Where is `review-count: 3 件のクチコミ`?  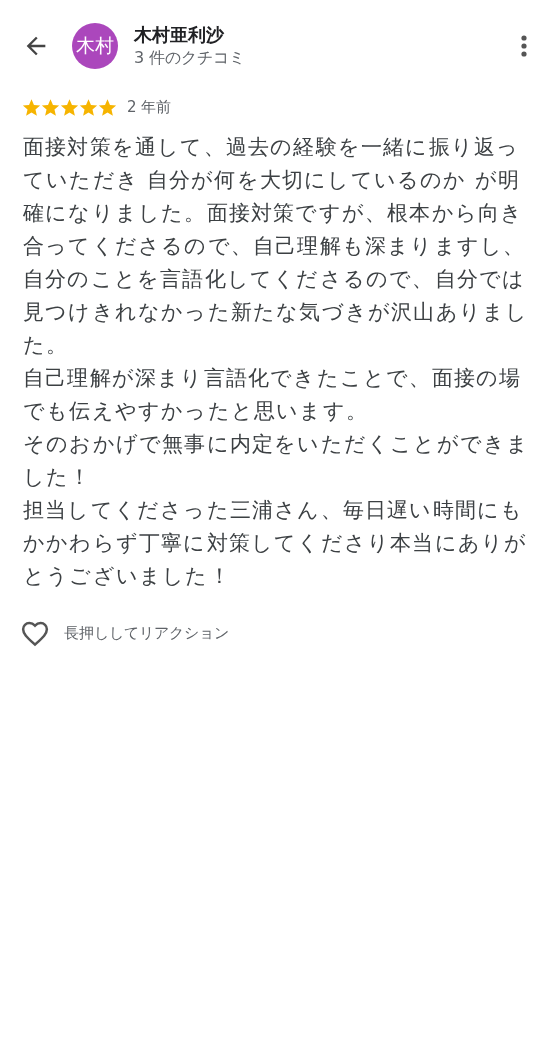
review-count: 3 件のクチコミ is located at coordinates (190, 58).